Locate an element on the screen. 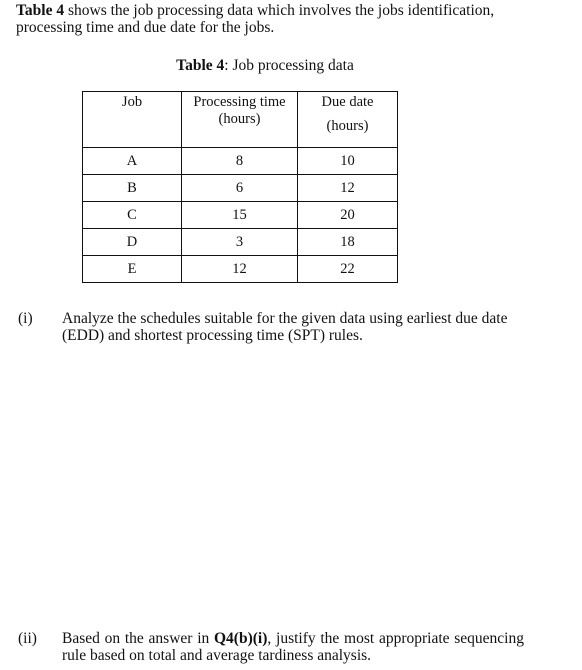 This screenshot has height=670, width=582. cell-job: D is located at coordinates (132, 242).